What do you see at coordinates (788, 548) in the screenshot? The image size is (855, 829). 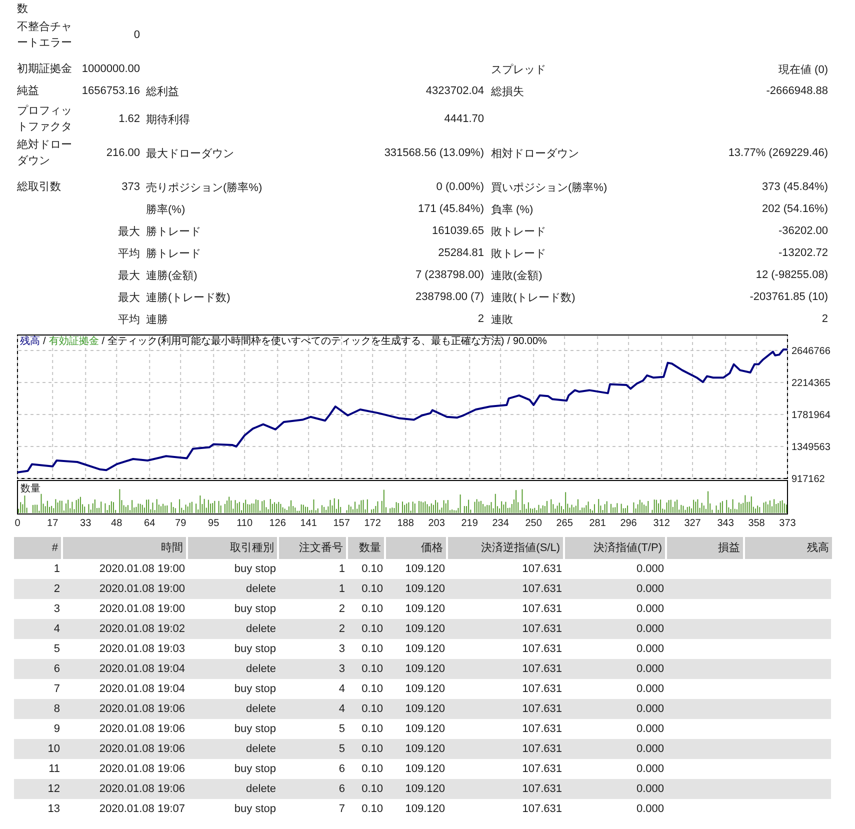 I see `column-header: 残高` at bounding box center [788, 548].